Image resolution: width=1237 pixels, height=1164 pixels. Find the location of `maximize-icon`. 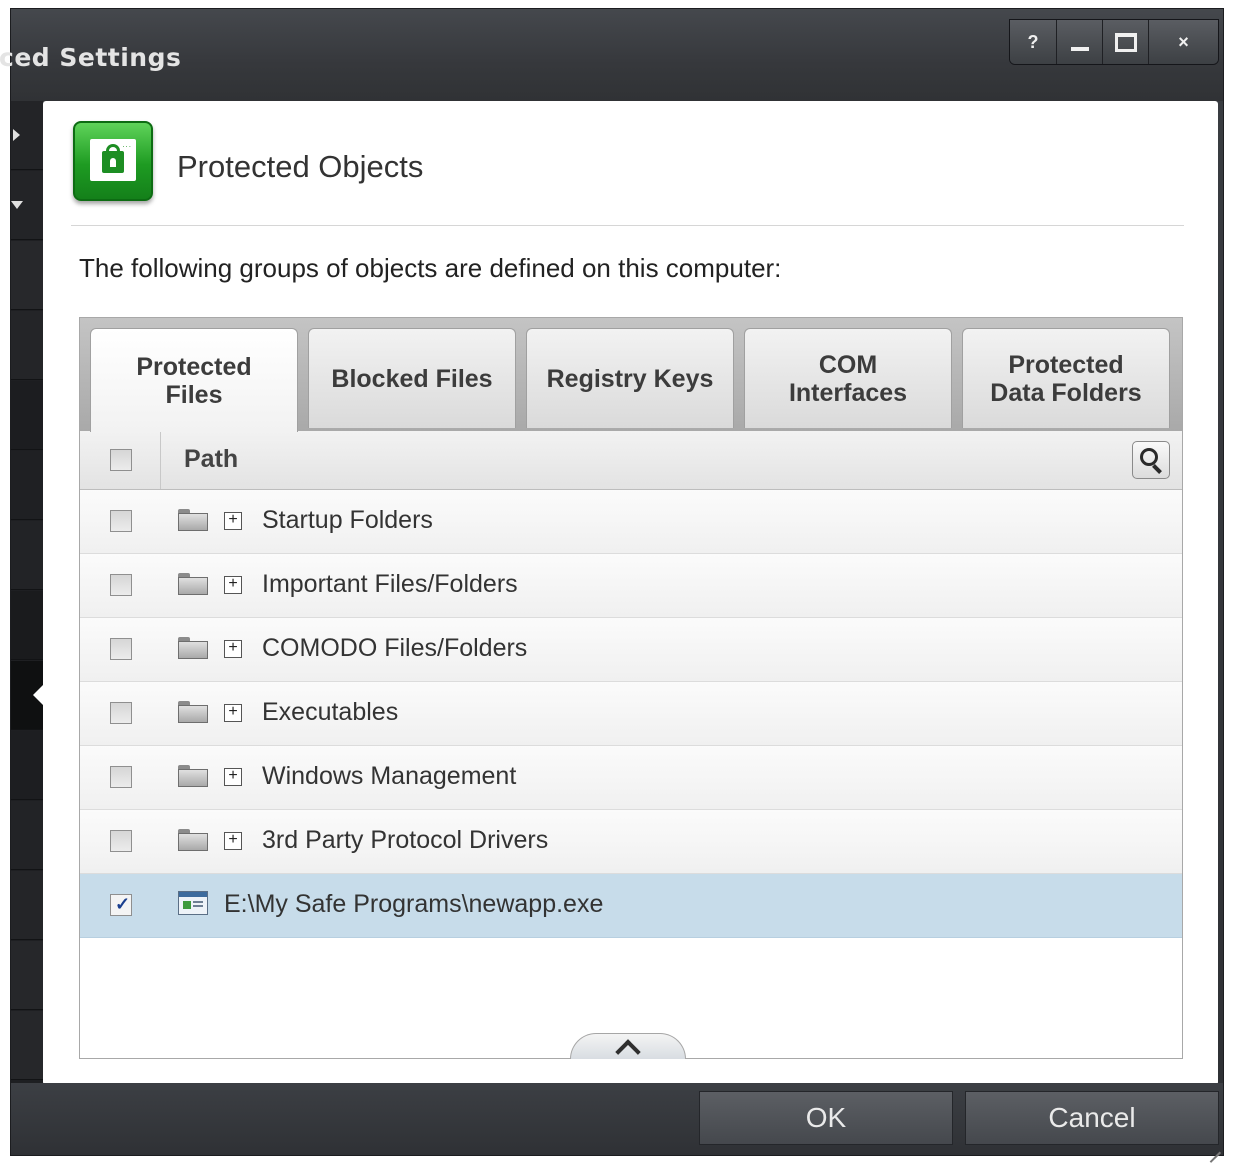

maximize-icon is located at coordinates (1125, 42).